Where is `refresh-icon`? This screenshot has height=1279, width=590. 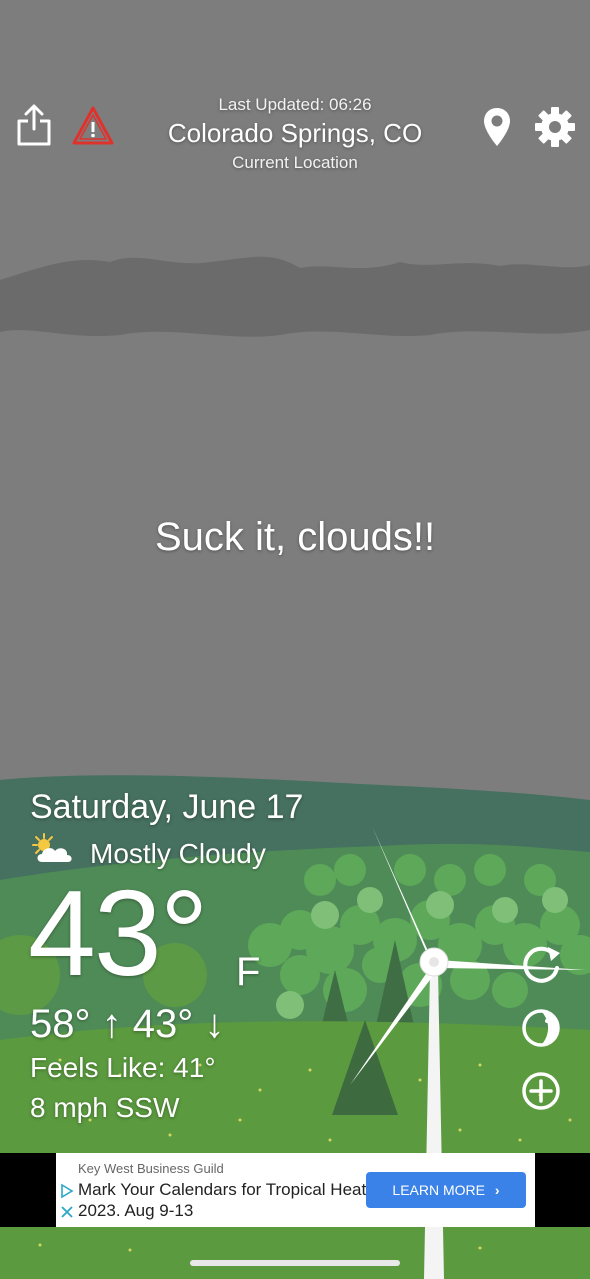
refresh-icon is located at coordinates (541, 964).